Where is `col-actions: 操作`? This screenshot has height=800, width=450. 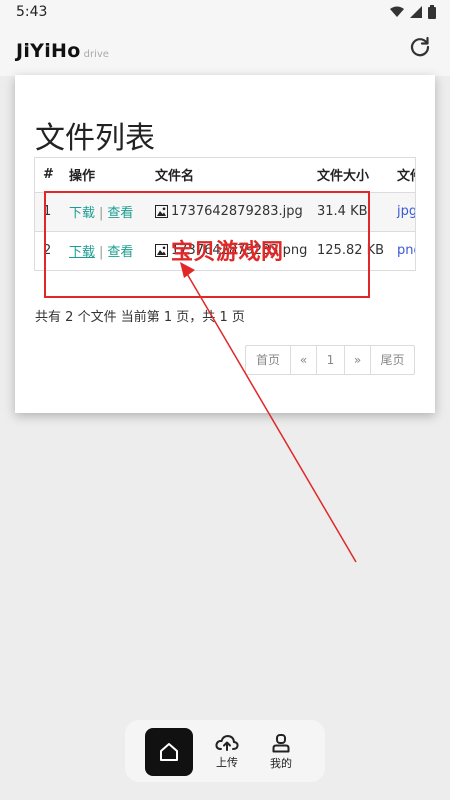 col-actions: 操作 is located at coordinates (104, 175).